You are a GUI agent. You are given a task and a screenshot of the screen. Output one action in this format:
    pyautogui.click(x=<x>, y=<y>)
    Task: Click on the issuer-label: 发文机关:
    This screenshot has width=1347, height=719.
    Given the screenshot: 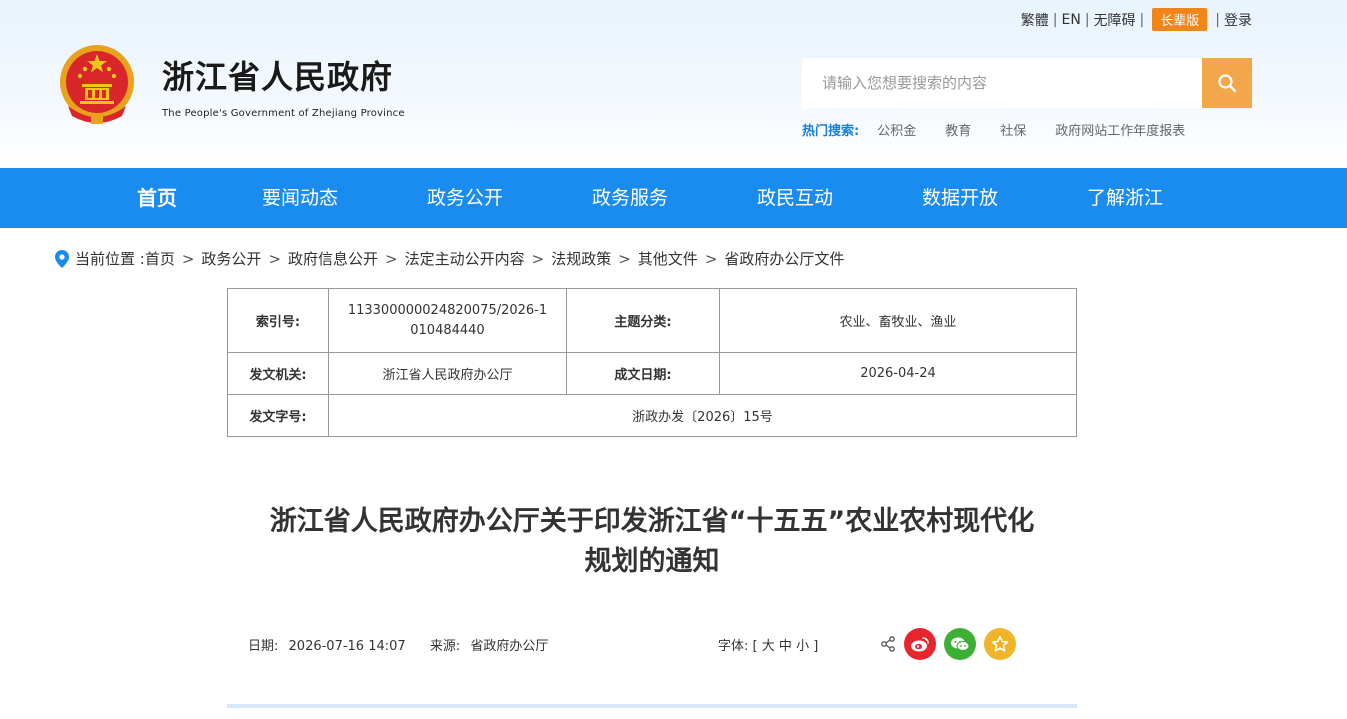 What is the action you would take?
    pyautogui.click(x=278, y=373)
    